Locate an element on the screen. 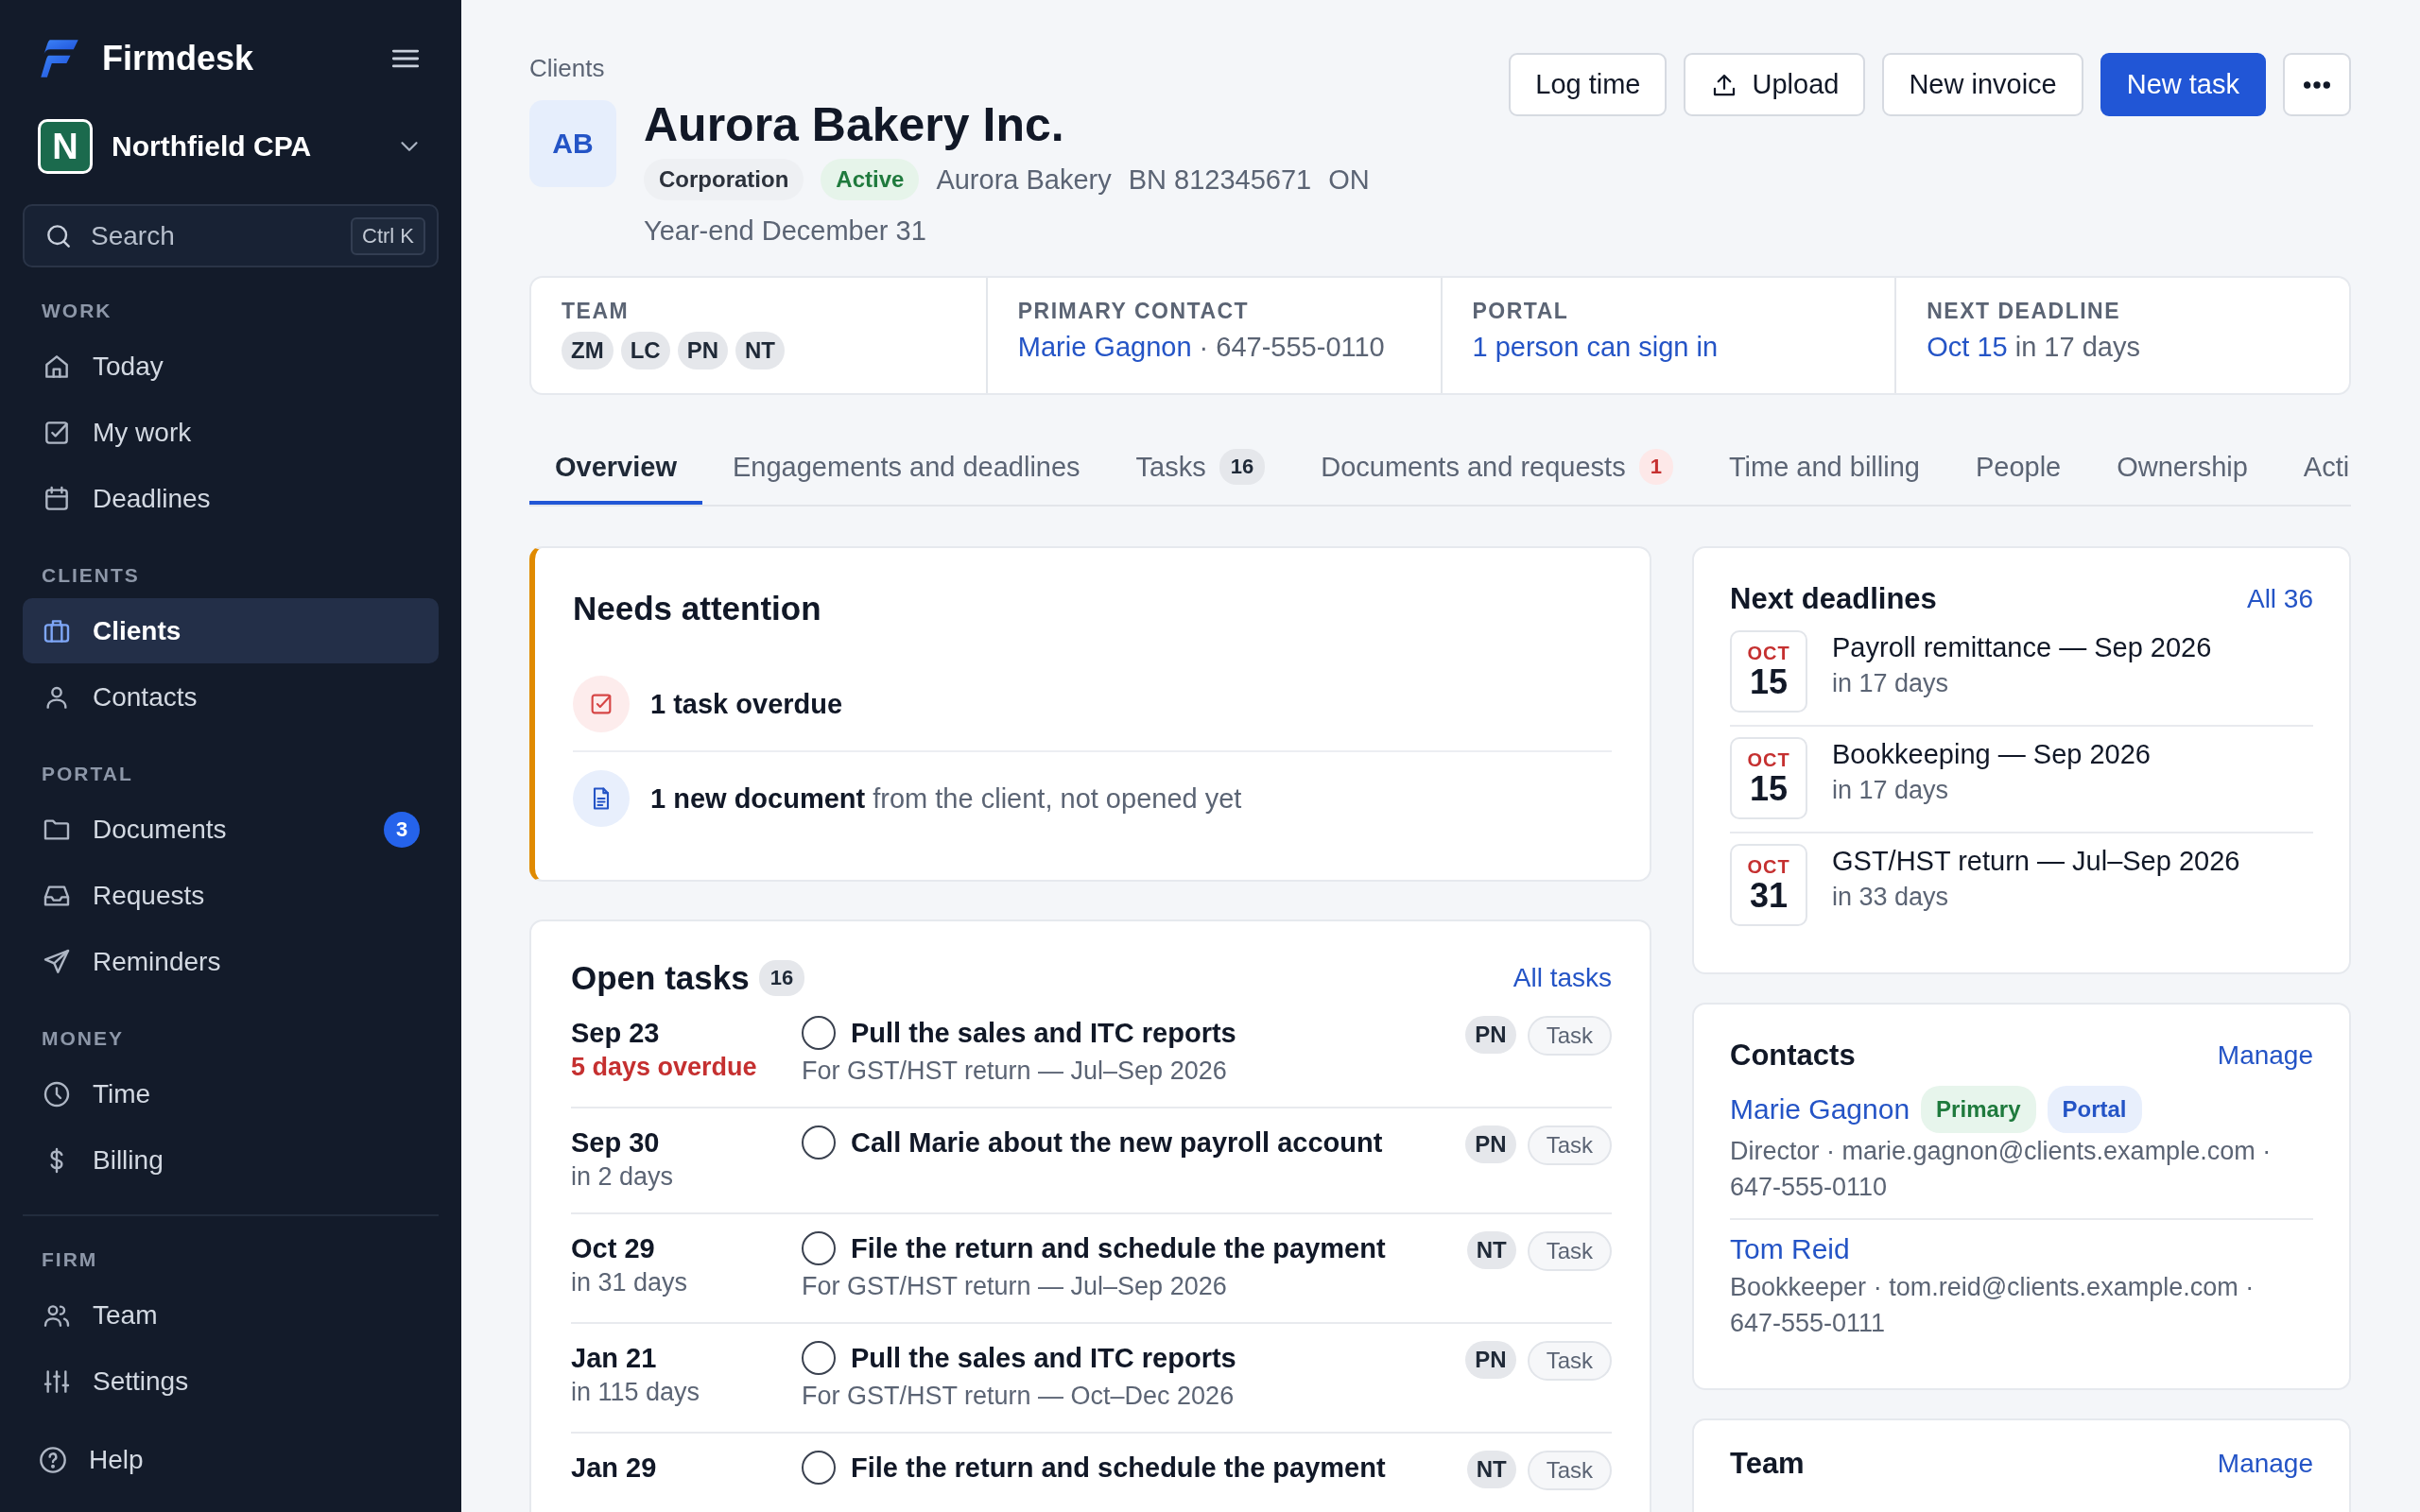 The height and width of the screenshot is (1512, 2420). contact-name-link: Marie Gagnon is located at coordinates (1820, 1109).